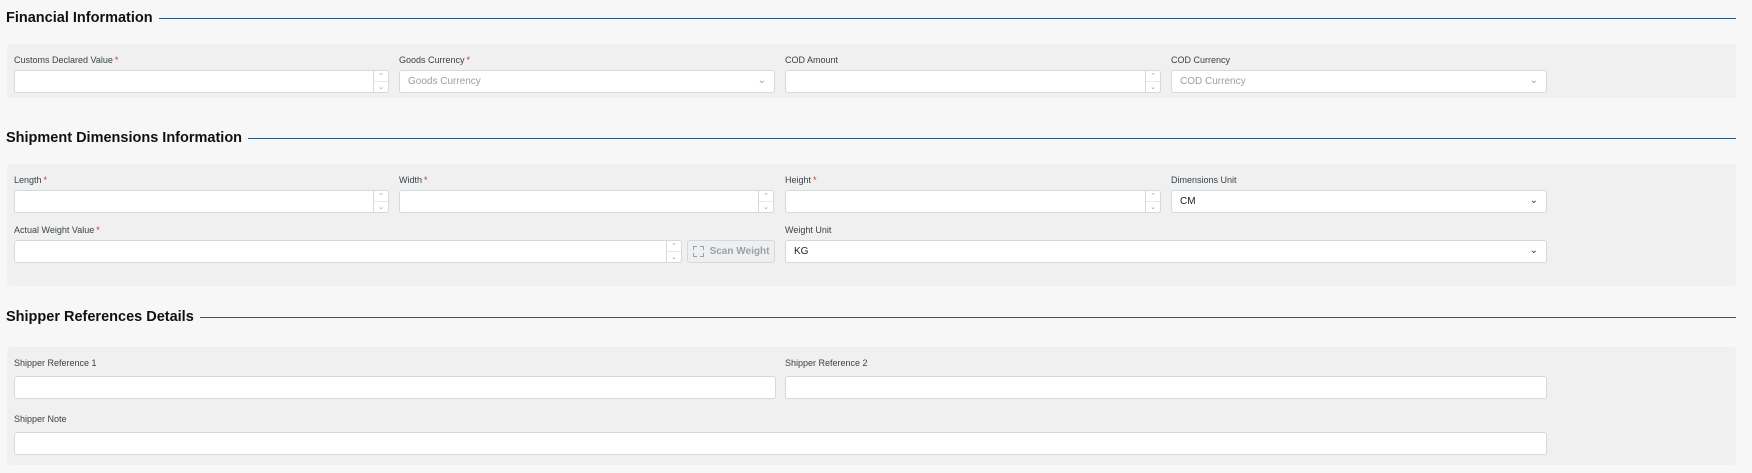 This screenshot has width=1752, height=473. Describe the element at coordinates (79, 18) in the screenshot. I see `financial-section-title: Financial Information` at that location.